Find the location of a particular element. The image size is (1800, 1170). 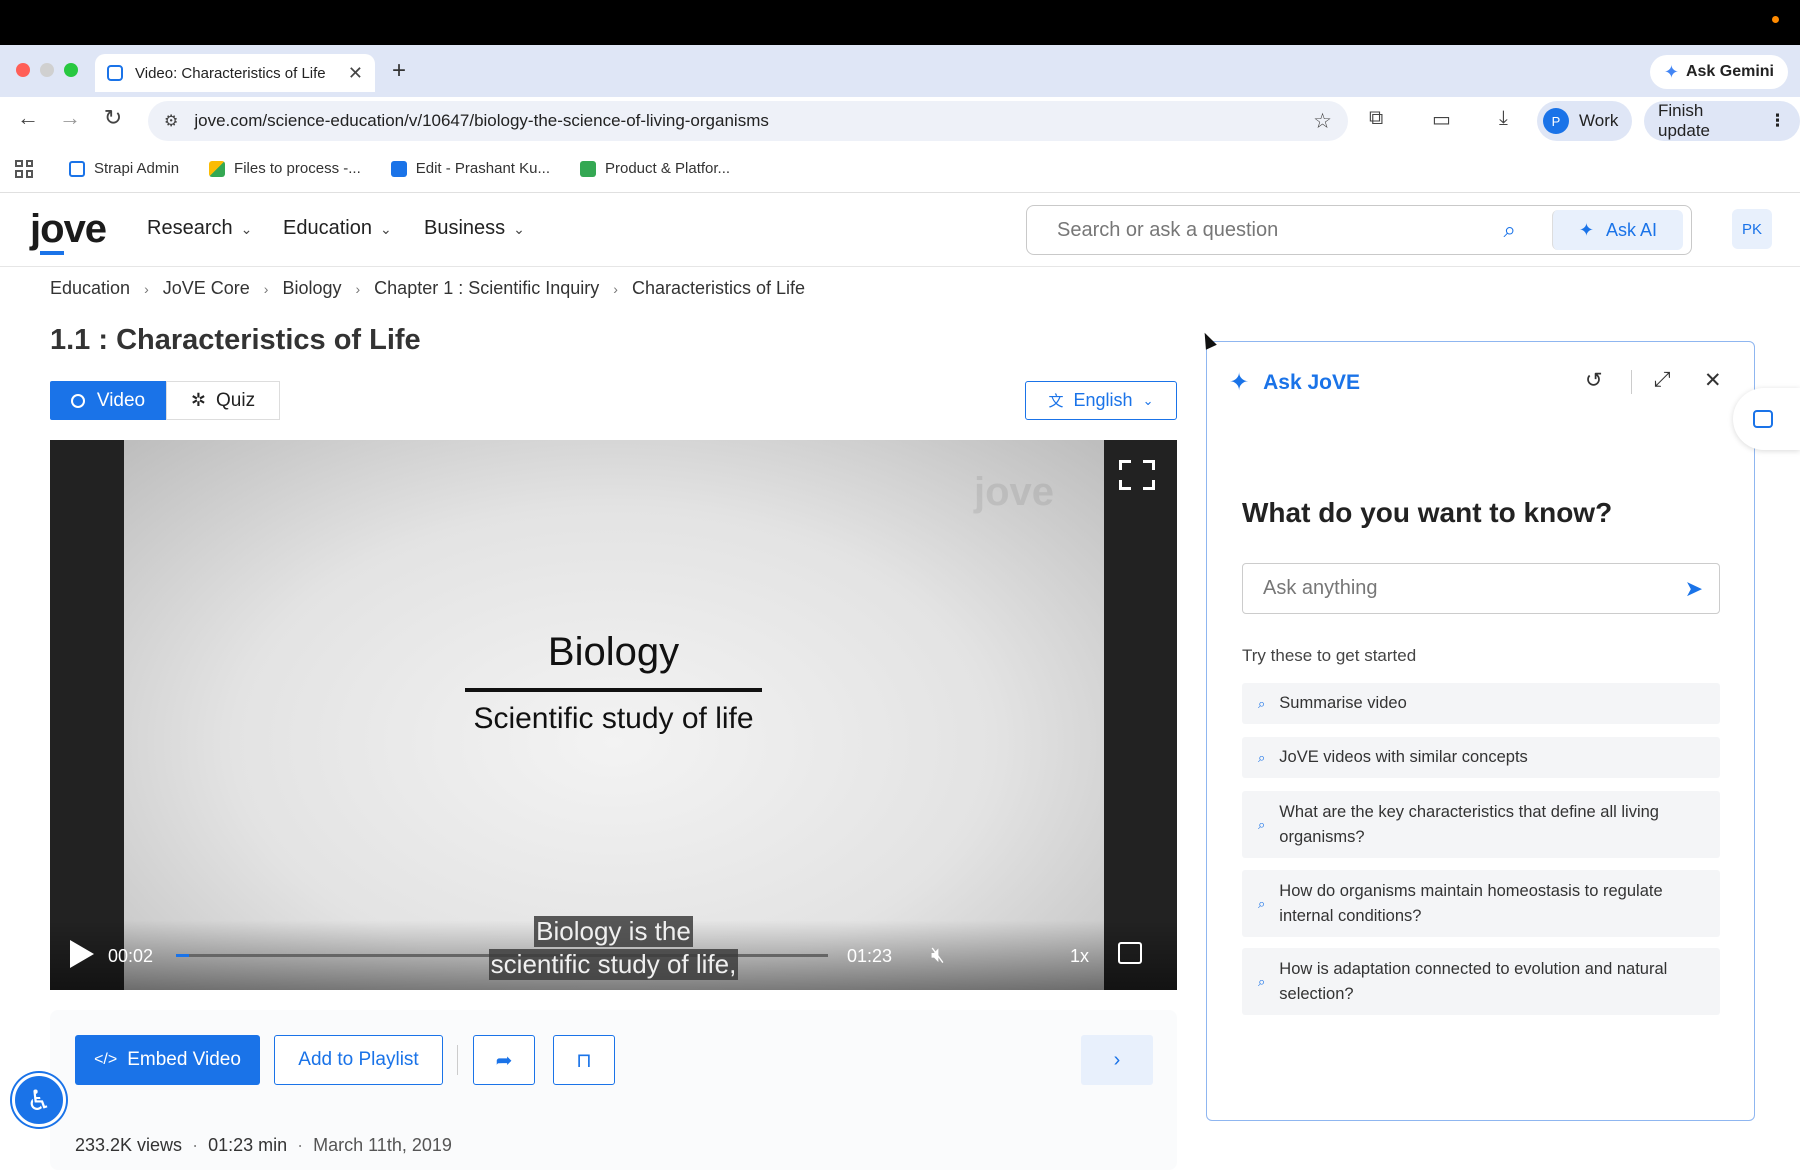

code-icon: </> is located at coordinates (106, 1059).